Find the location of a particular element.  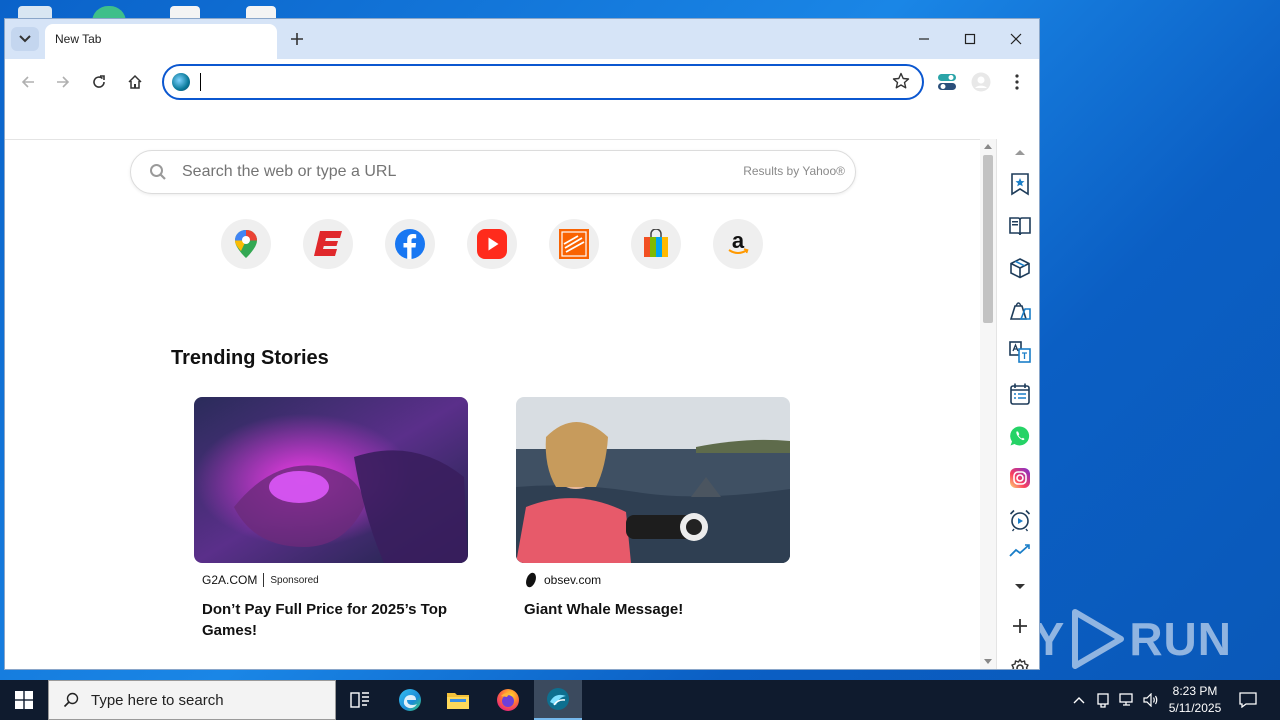

search-icon is located at coordinates (71, 700).